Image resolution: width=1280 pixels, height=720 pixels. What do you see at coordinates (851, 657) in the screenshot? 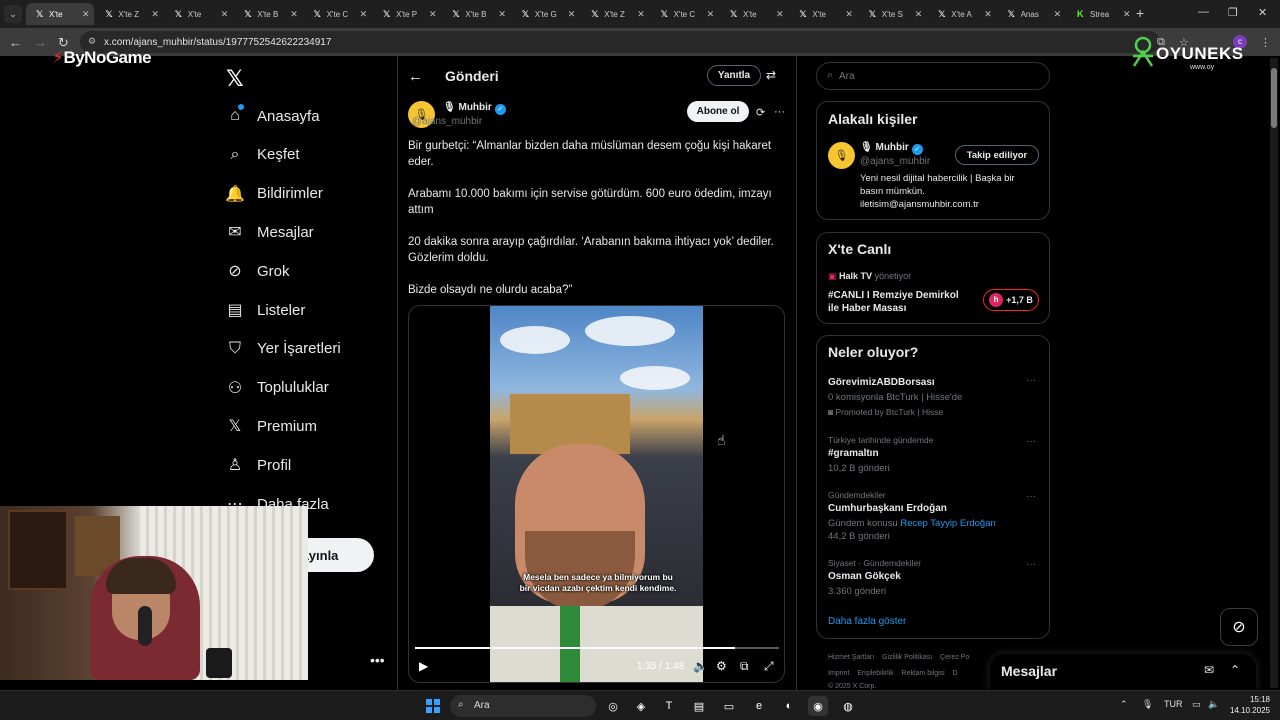
I see `footer-link: Hizmet Şartları` at bounding box center [851, 657].